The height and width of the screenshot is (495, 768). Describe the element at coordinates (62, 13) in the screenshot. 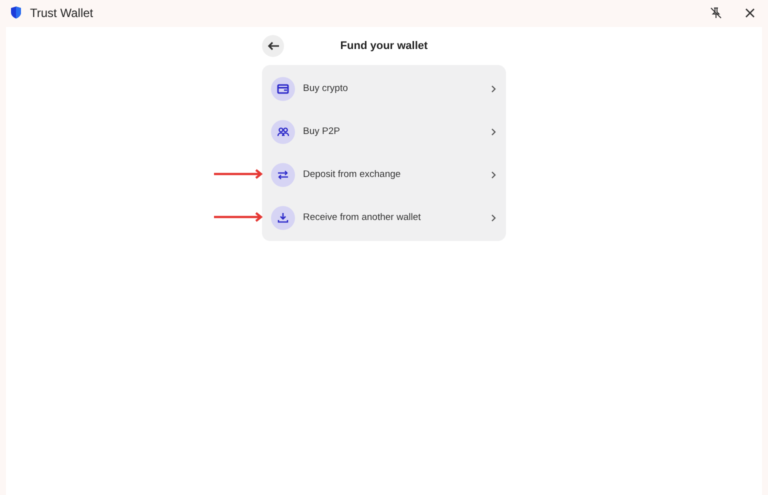

I see `window-title: Trust Wallet` at that location.